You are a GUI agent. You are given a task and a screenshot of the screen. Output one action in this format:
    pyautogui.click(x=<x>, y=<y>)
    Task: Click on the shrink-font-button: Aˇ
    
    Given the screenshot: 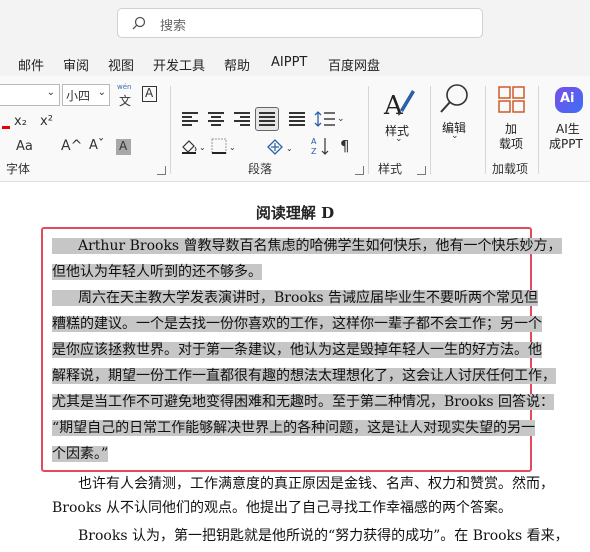 What is the action you would take?
    pyautogui.click(x=96, y=145)
    